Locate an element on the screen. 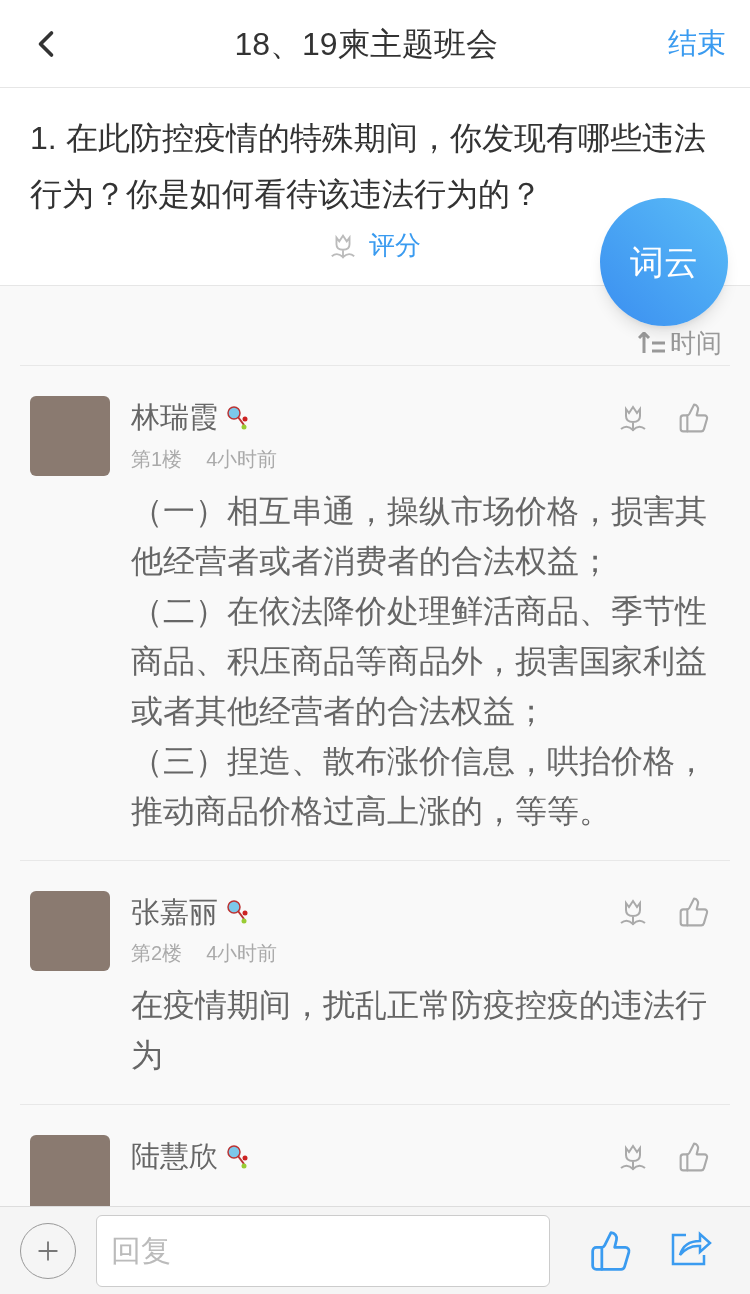 This screenshot has width=750, height=1294. sort-icon is located at coordinates (652, 343).